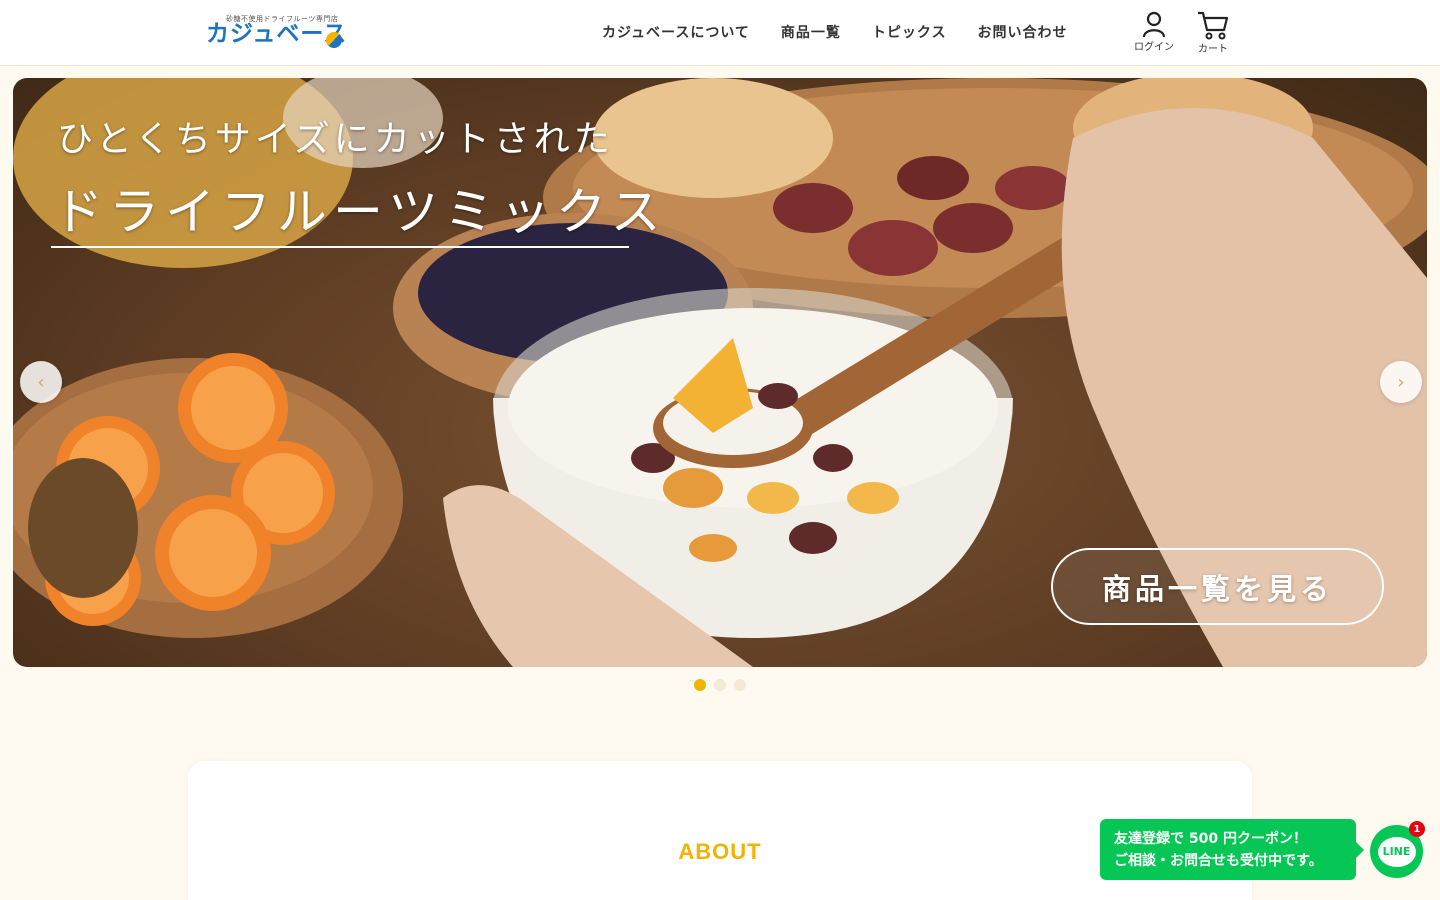 This screenshot has height=900, width=1440. What do you see at coordinates (811, 32) in the screenshot?
I see `nav-products: 商品一覧` at bounding box center [811, 32].